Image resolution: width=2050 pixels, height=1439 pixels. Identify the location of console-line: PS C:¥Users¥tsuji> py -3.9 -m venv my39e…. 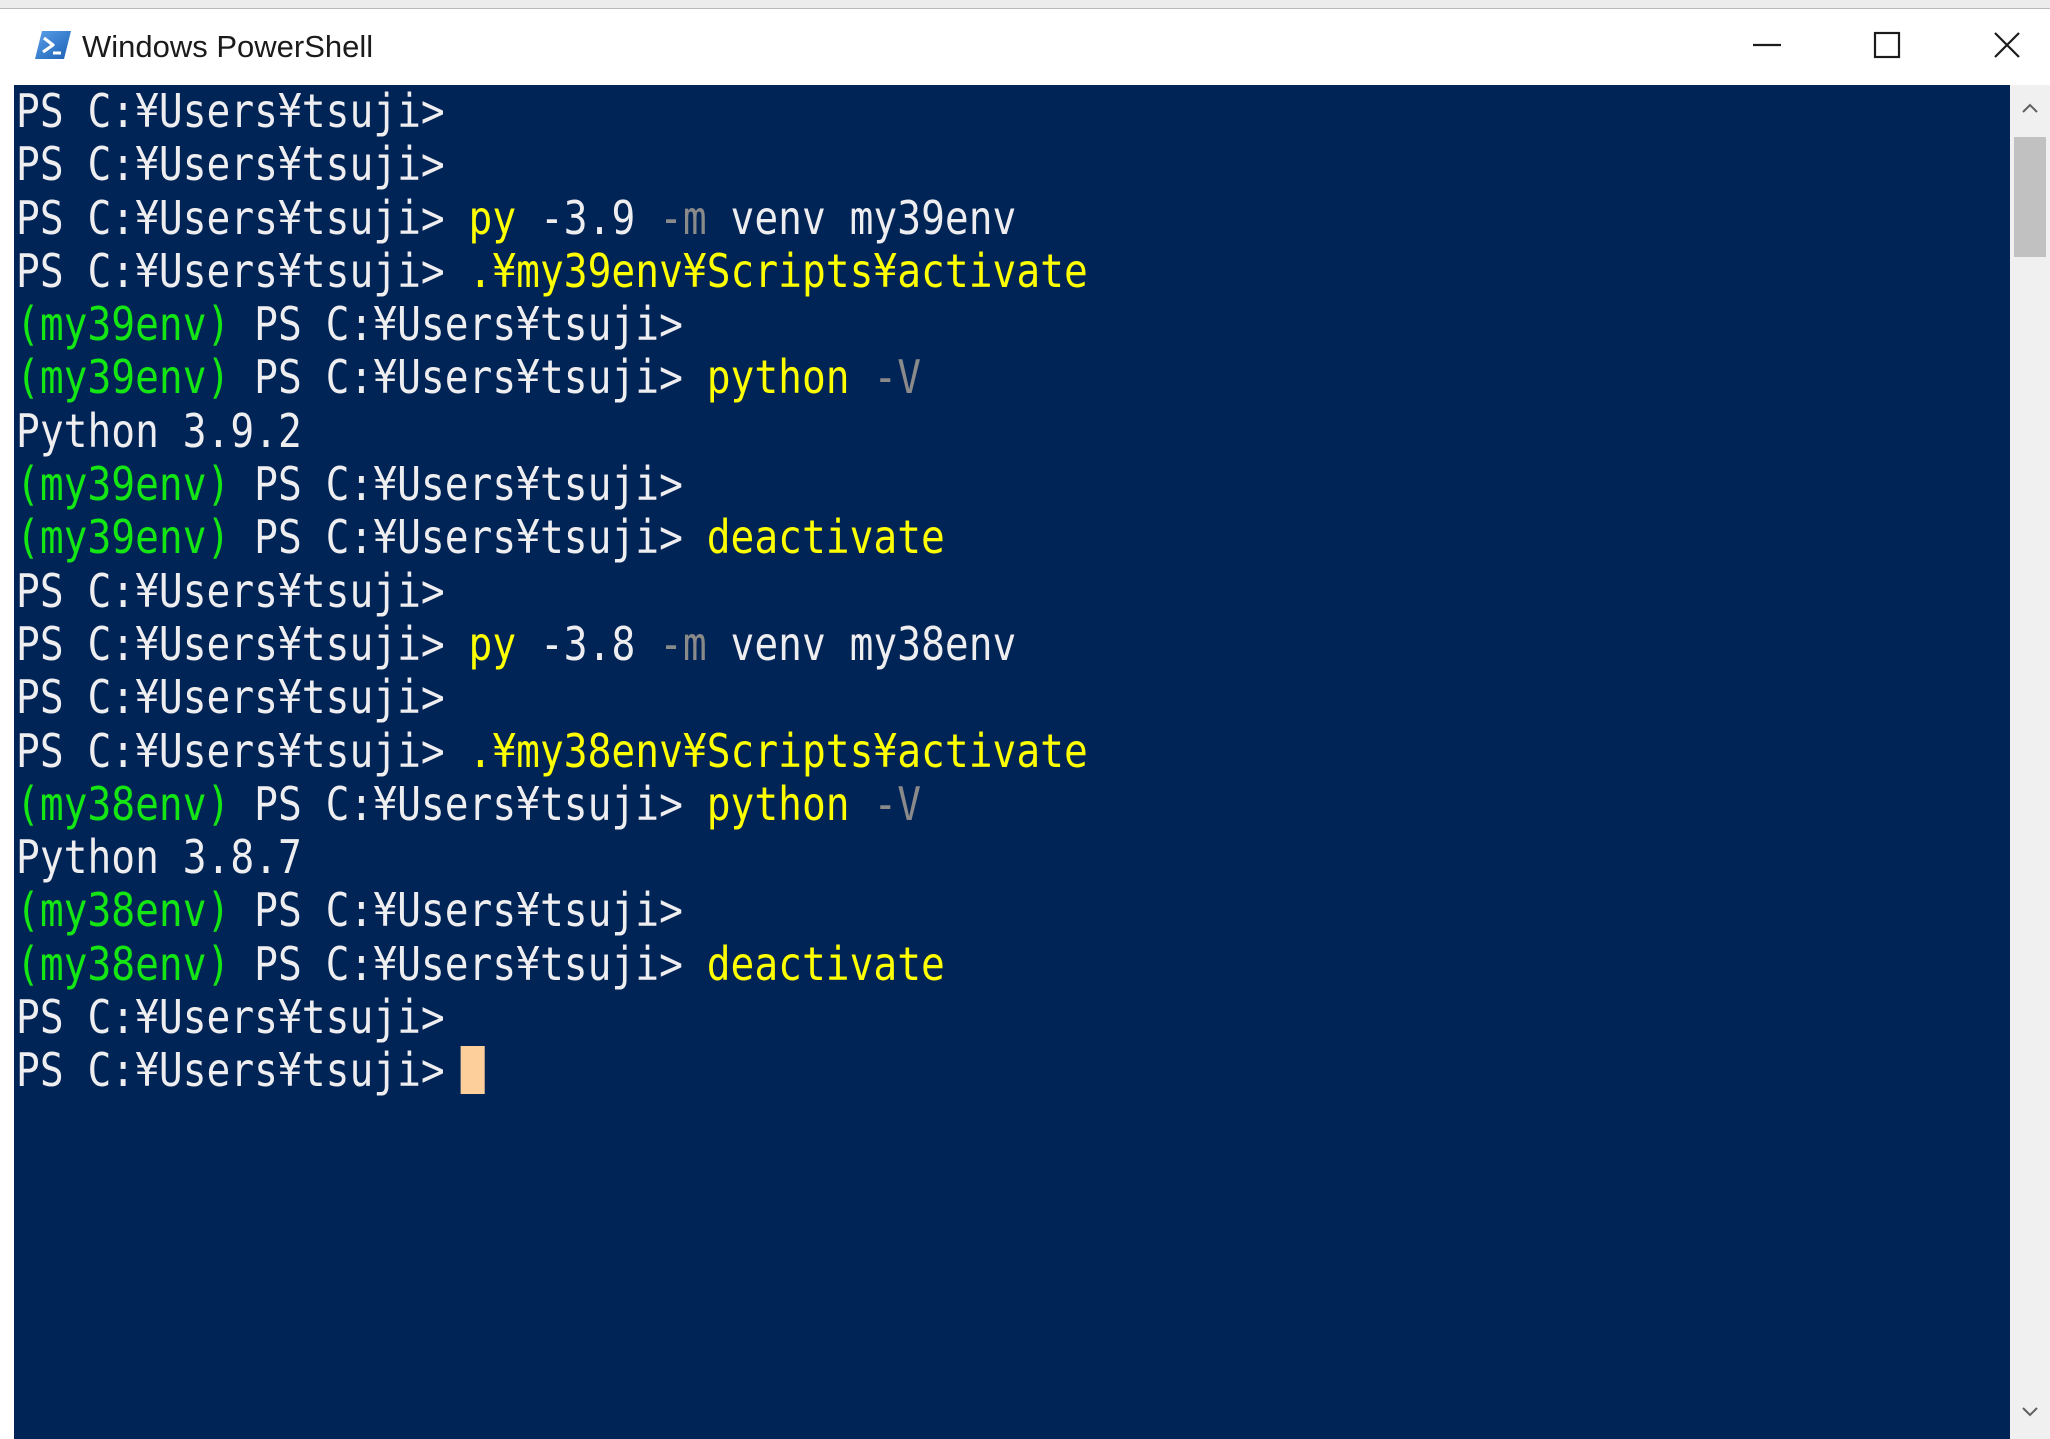
(552, 217).